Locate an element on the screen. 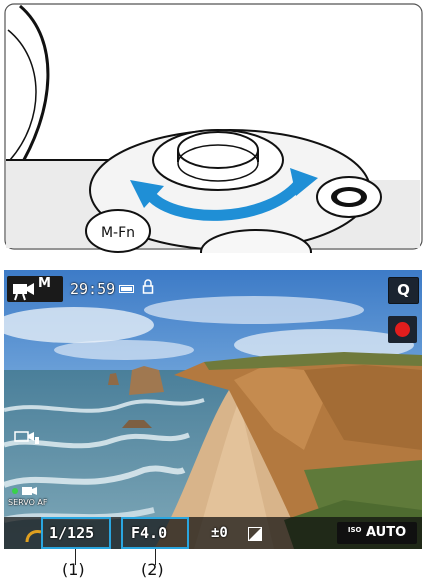 Image resolution: width=426 pixels, height=580 pixels. movie-mode-badge: M is located at coordinates (35, 289).